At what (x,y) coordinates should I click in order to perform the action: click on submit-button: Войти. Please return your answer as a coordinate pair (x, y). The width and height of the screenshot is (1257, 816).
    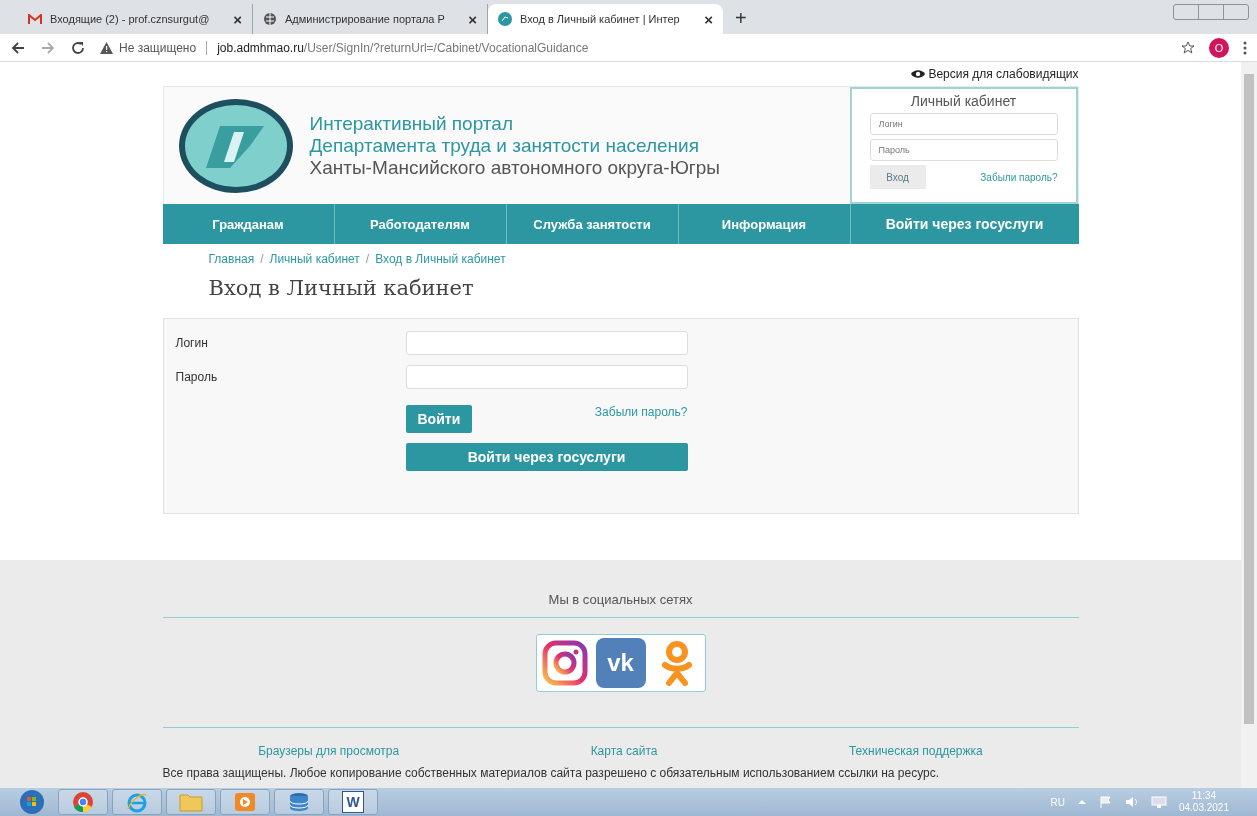
    Looking at the image, I should click on (439, 419).